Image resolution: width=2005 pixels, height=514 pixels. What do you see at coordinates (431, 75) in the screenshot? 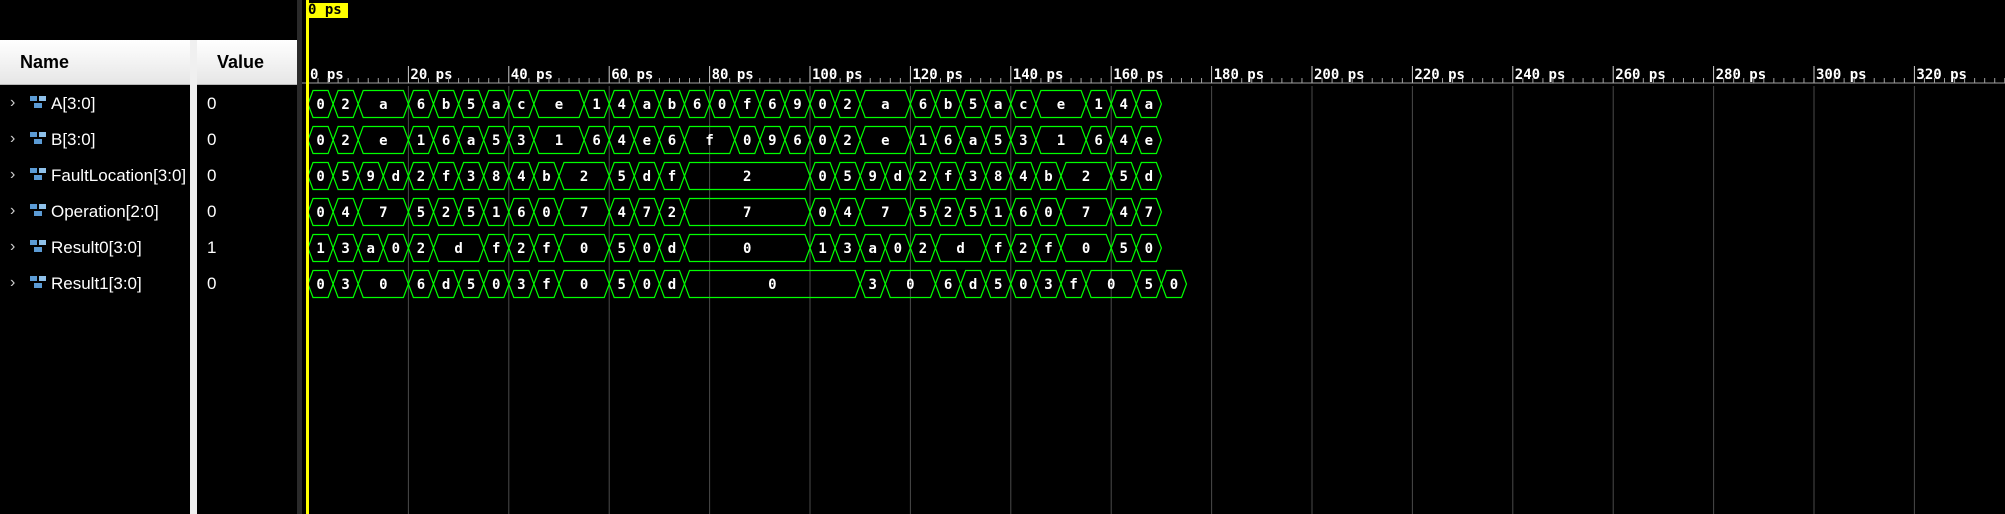
I see `time-tick-label: 20 ps` at bounding box center [431, 75].